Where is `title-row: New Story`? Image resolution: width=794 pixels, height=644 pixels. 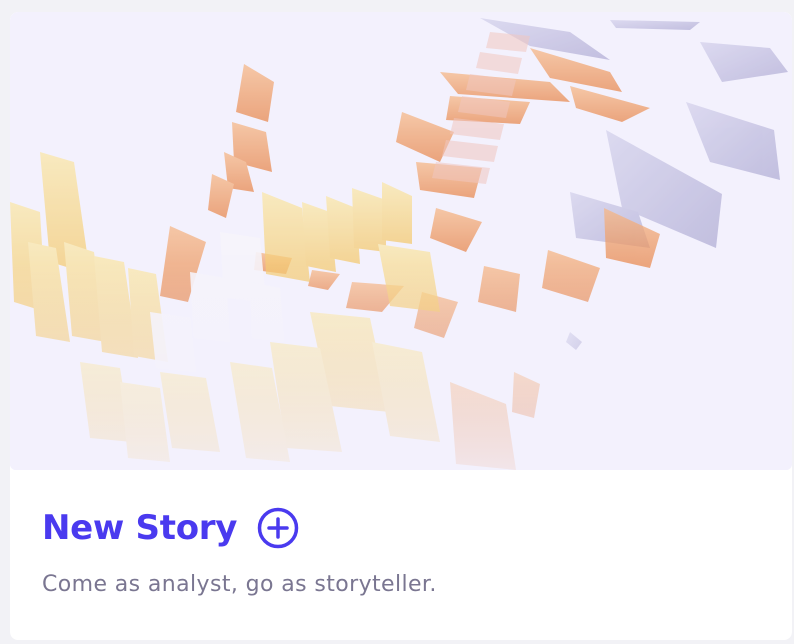 title-row: New Story is located at coordinates (170, 528).